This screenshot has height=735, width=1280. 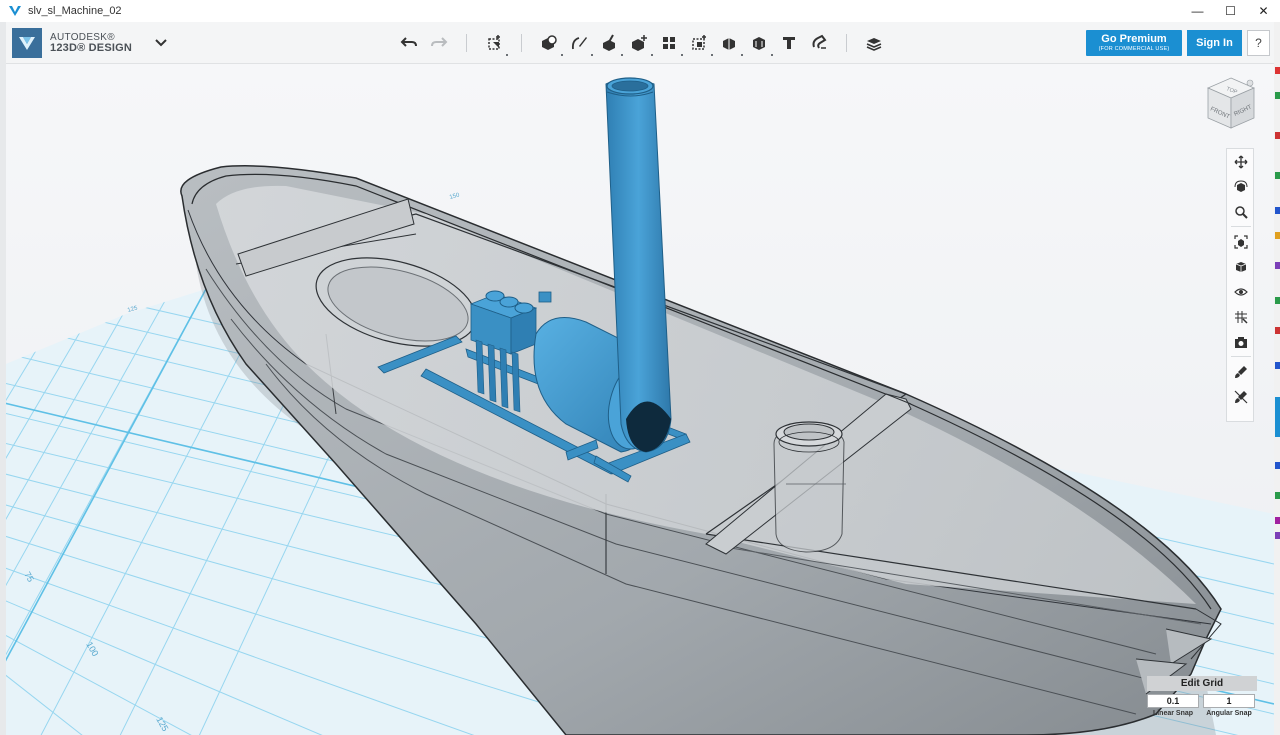 What do you see at coordinates (161, 43) in the screenshot?
I see `app-menu-chevron-icon` at bounding box center [161, 43].